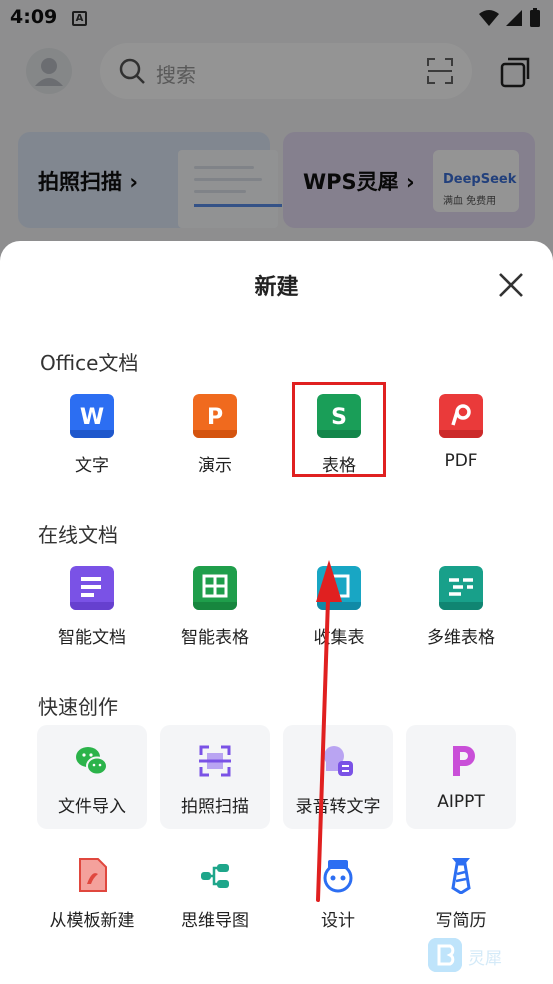 This screenshot has height=984, width=553. What do you see at coordinates (329, 731) in the screenshot?
I see `annotation-arrow` at bounding box center [329, 731].